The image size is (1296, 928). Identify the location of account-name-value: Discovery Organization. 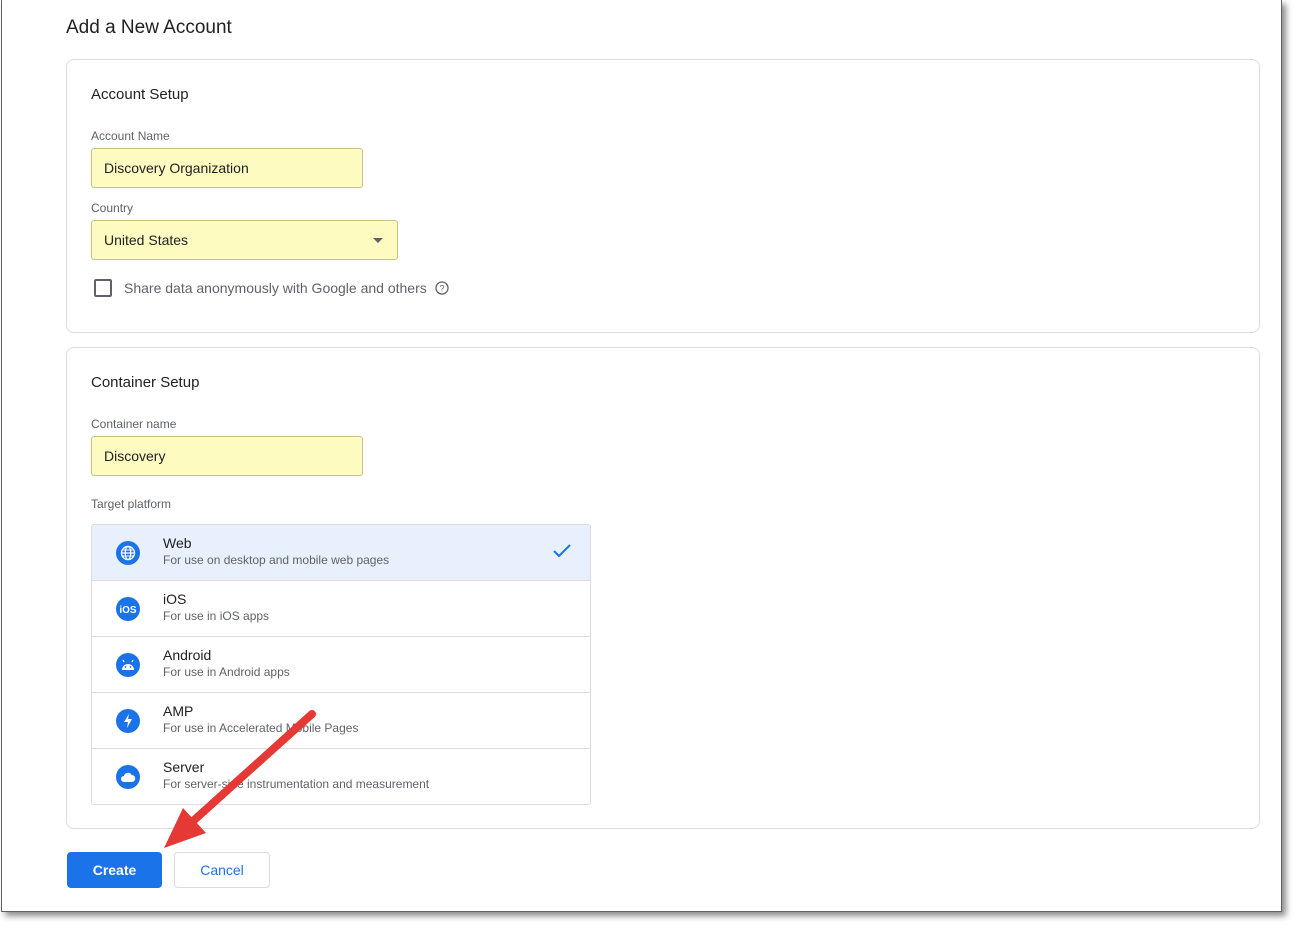
(176, 168).